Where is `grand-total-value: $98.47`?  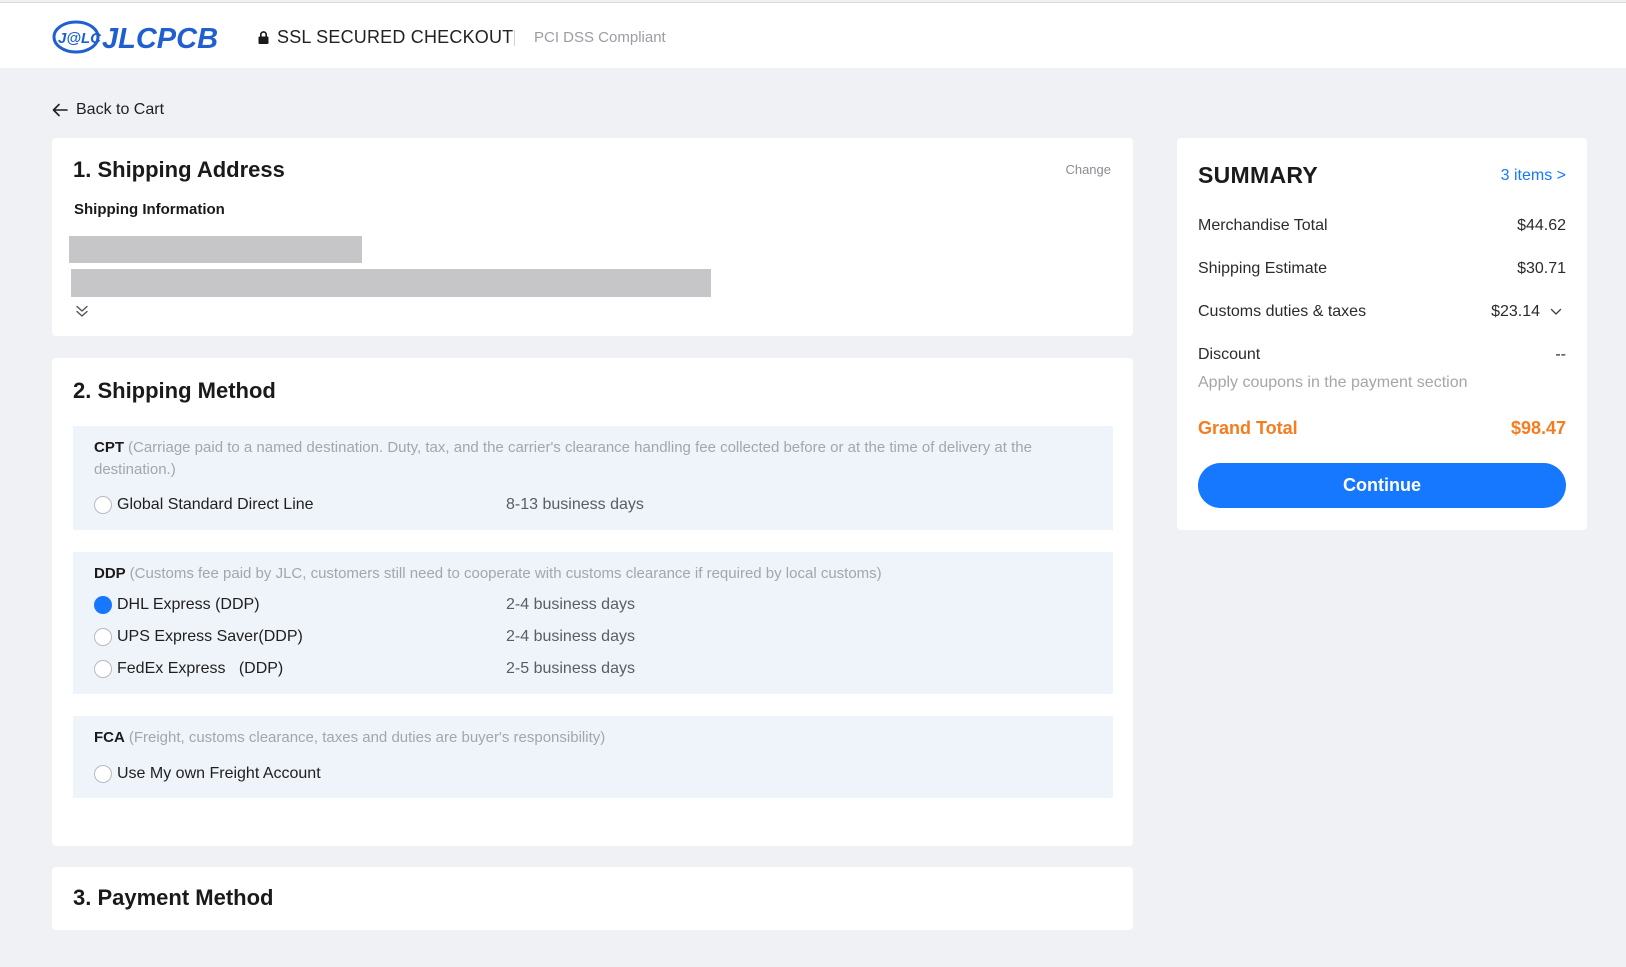 grand-total-value: $98.47 is located at coordinates (1538, 428).